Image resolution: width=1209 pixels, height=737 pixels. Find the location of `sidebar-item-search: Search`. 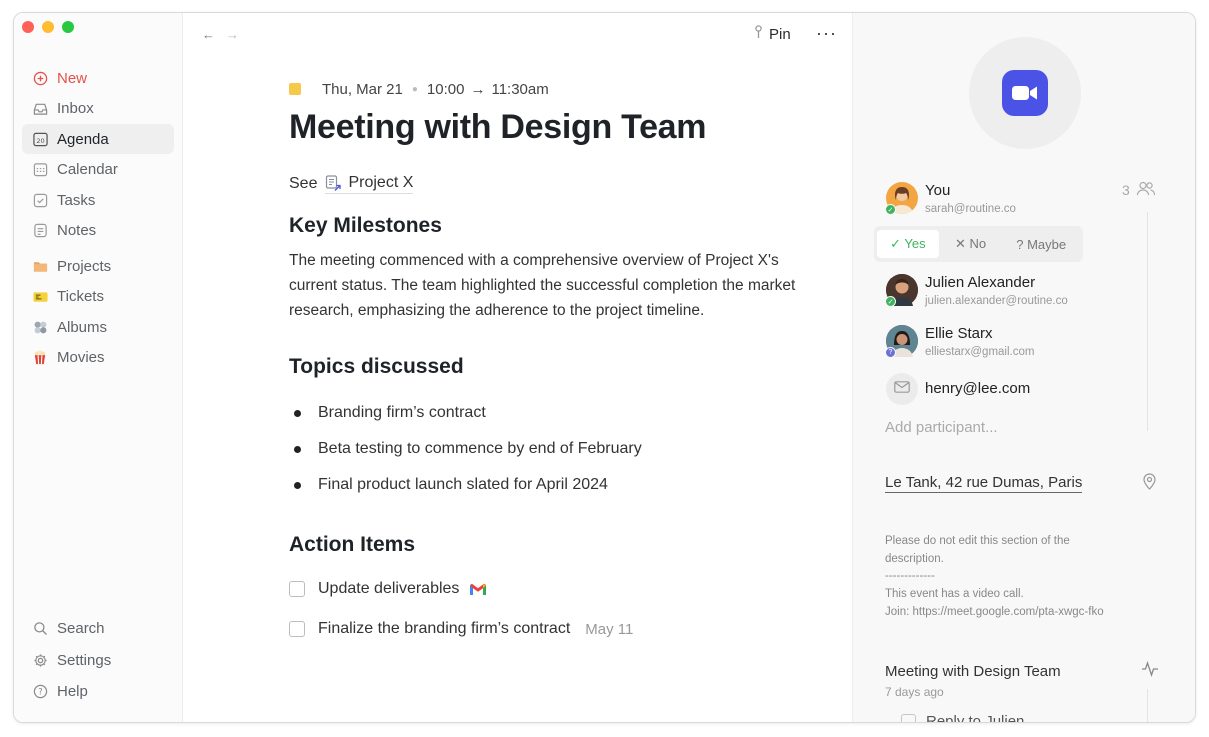

sidebar-item-search: Search is located at coordinates (98, 628).